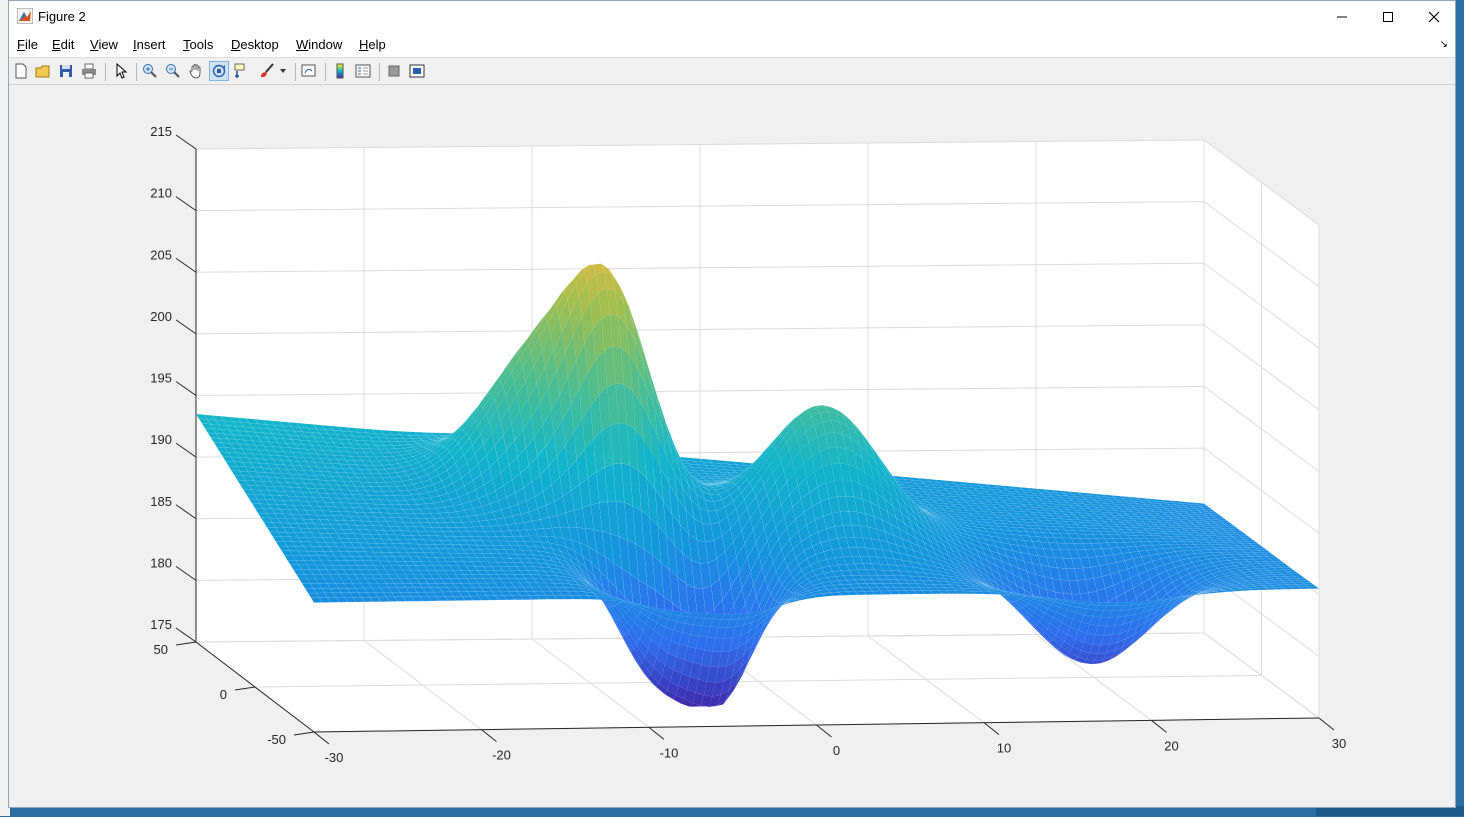 This screenshot has height=817, width=1464. I want to click on z-tick-label: 190, so click(161, 439).